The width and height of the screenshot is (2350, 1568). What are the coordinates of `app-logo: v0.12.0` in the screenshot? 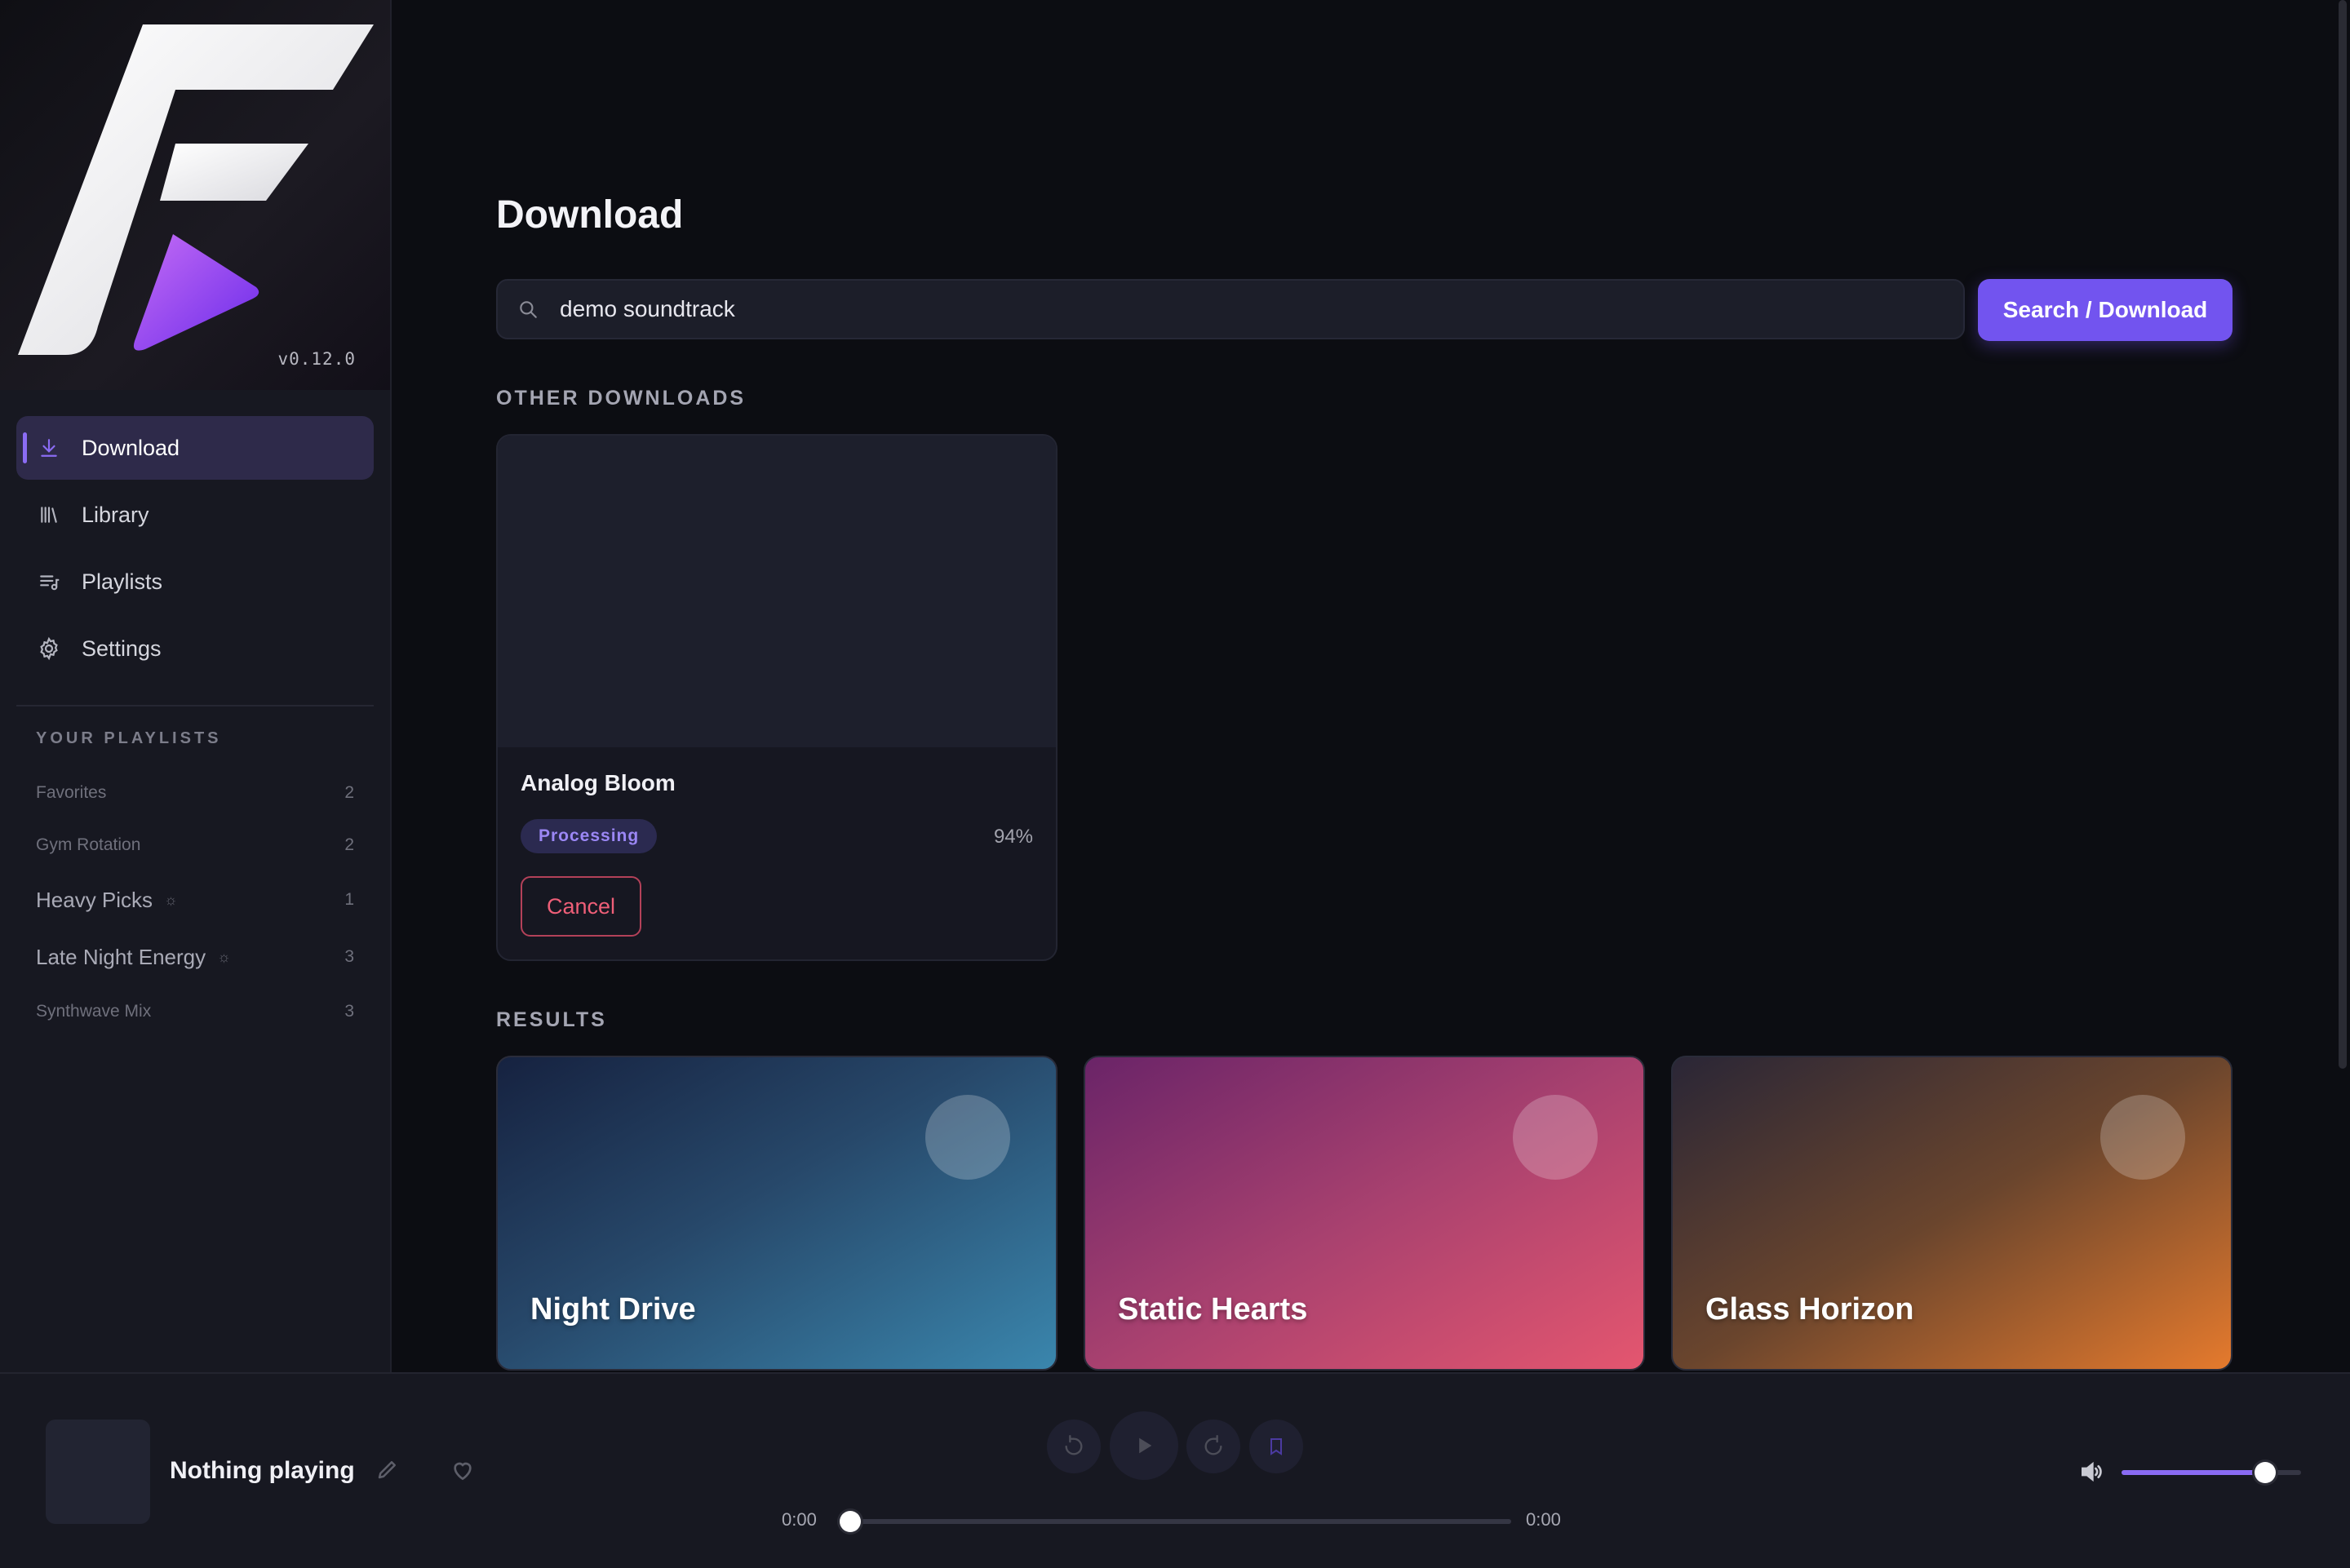 It's located at (195, 195).